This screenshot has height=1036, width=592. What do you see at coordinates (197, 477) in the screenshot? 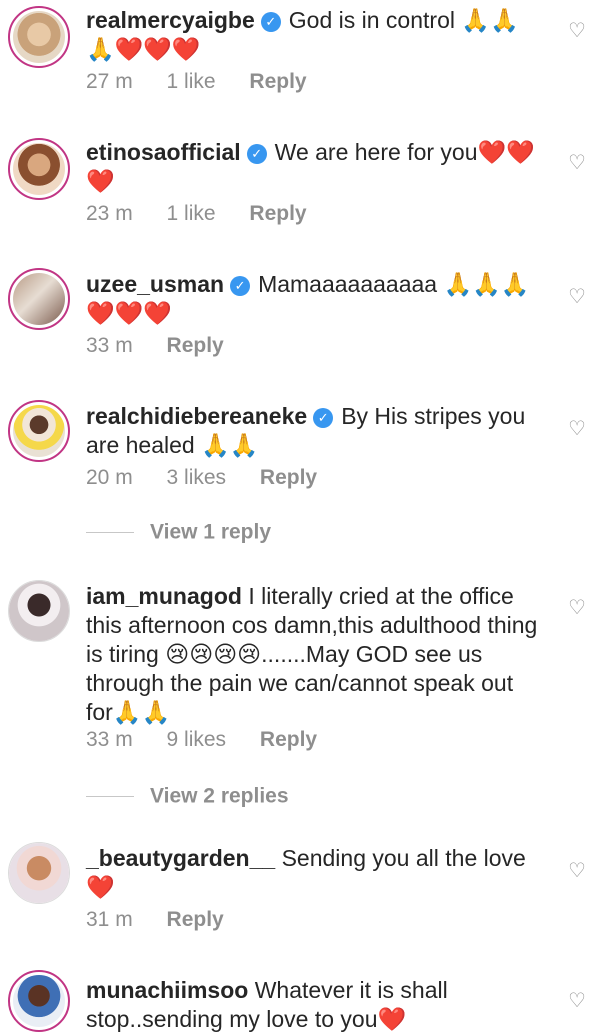
I see `comment-likes: 3 likes` at bounding box center [197, 477].